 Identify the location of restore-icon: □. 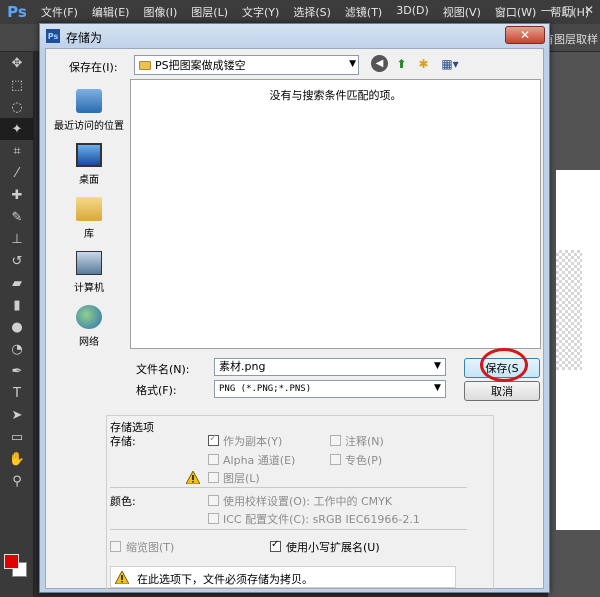
(568, 10).